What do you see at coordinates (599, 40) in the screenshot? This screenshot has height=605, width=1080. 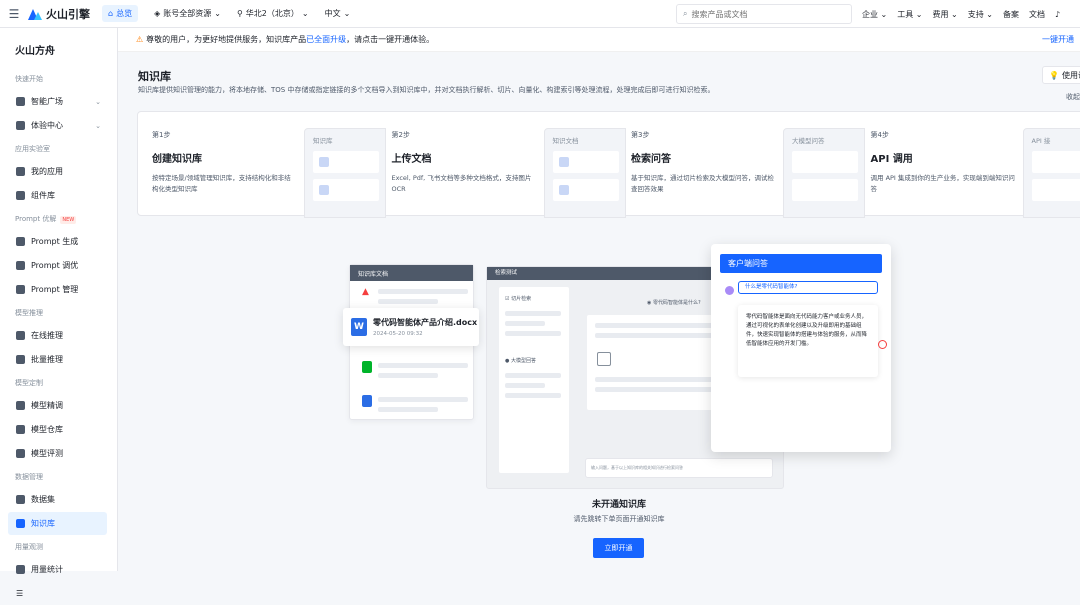 I see `notice-banner: ⚠ 尊敬的用户，为更好地提供服务，知识库产品已全面升级，请点击一键开通体验。` at bounding box center [599, 40].